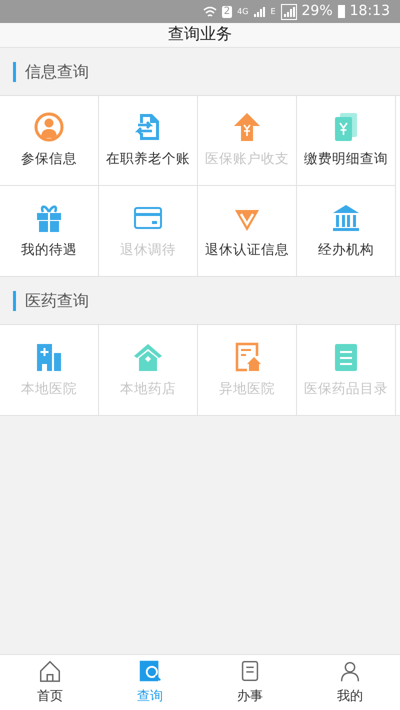  What do you see at coordinates (350, 682) in the screenshot?
I see `tab: 我的` at bounding box center [350, 682].